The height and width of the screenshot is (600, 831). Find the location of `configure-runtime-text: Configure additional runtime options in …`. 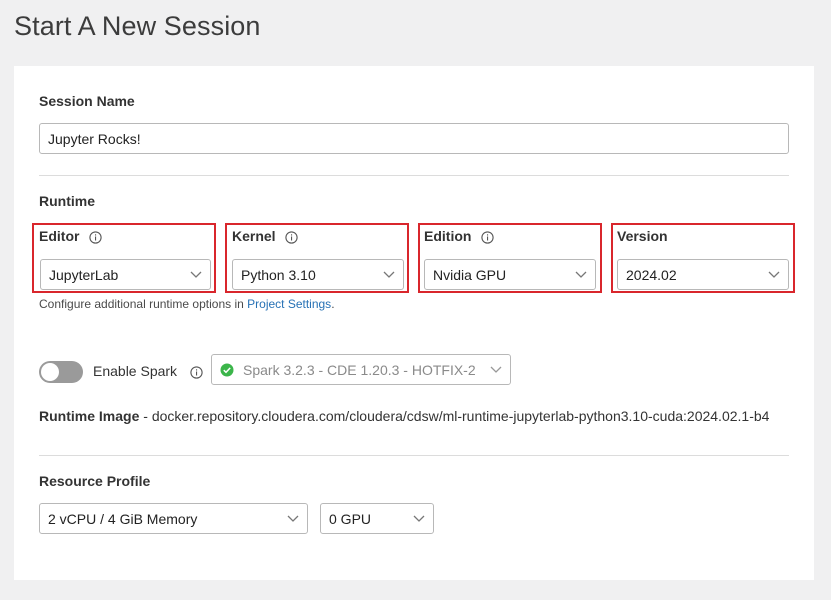

configure-runtime-text: Configure additional runtime options in … is located at coordinates (187, 304).